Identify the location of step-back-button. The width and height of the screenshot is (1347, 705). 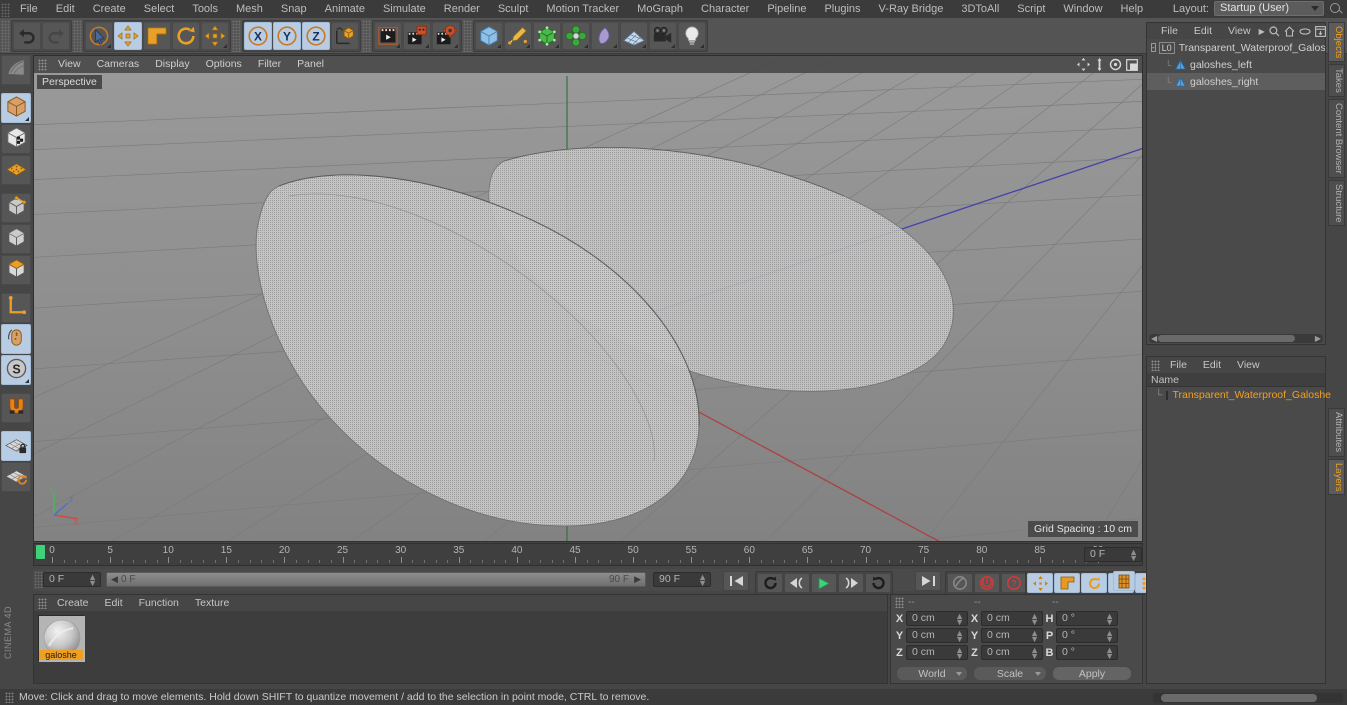
(797, 583).